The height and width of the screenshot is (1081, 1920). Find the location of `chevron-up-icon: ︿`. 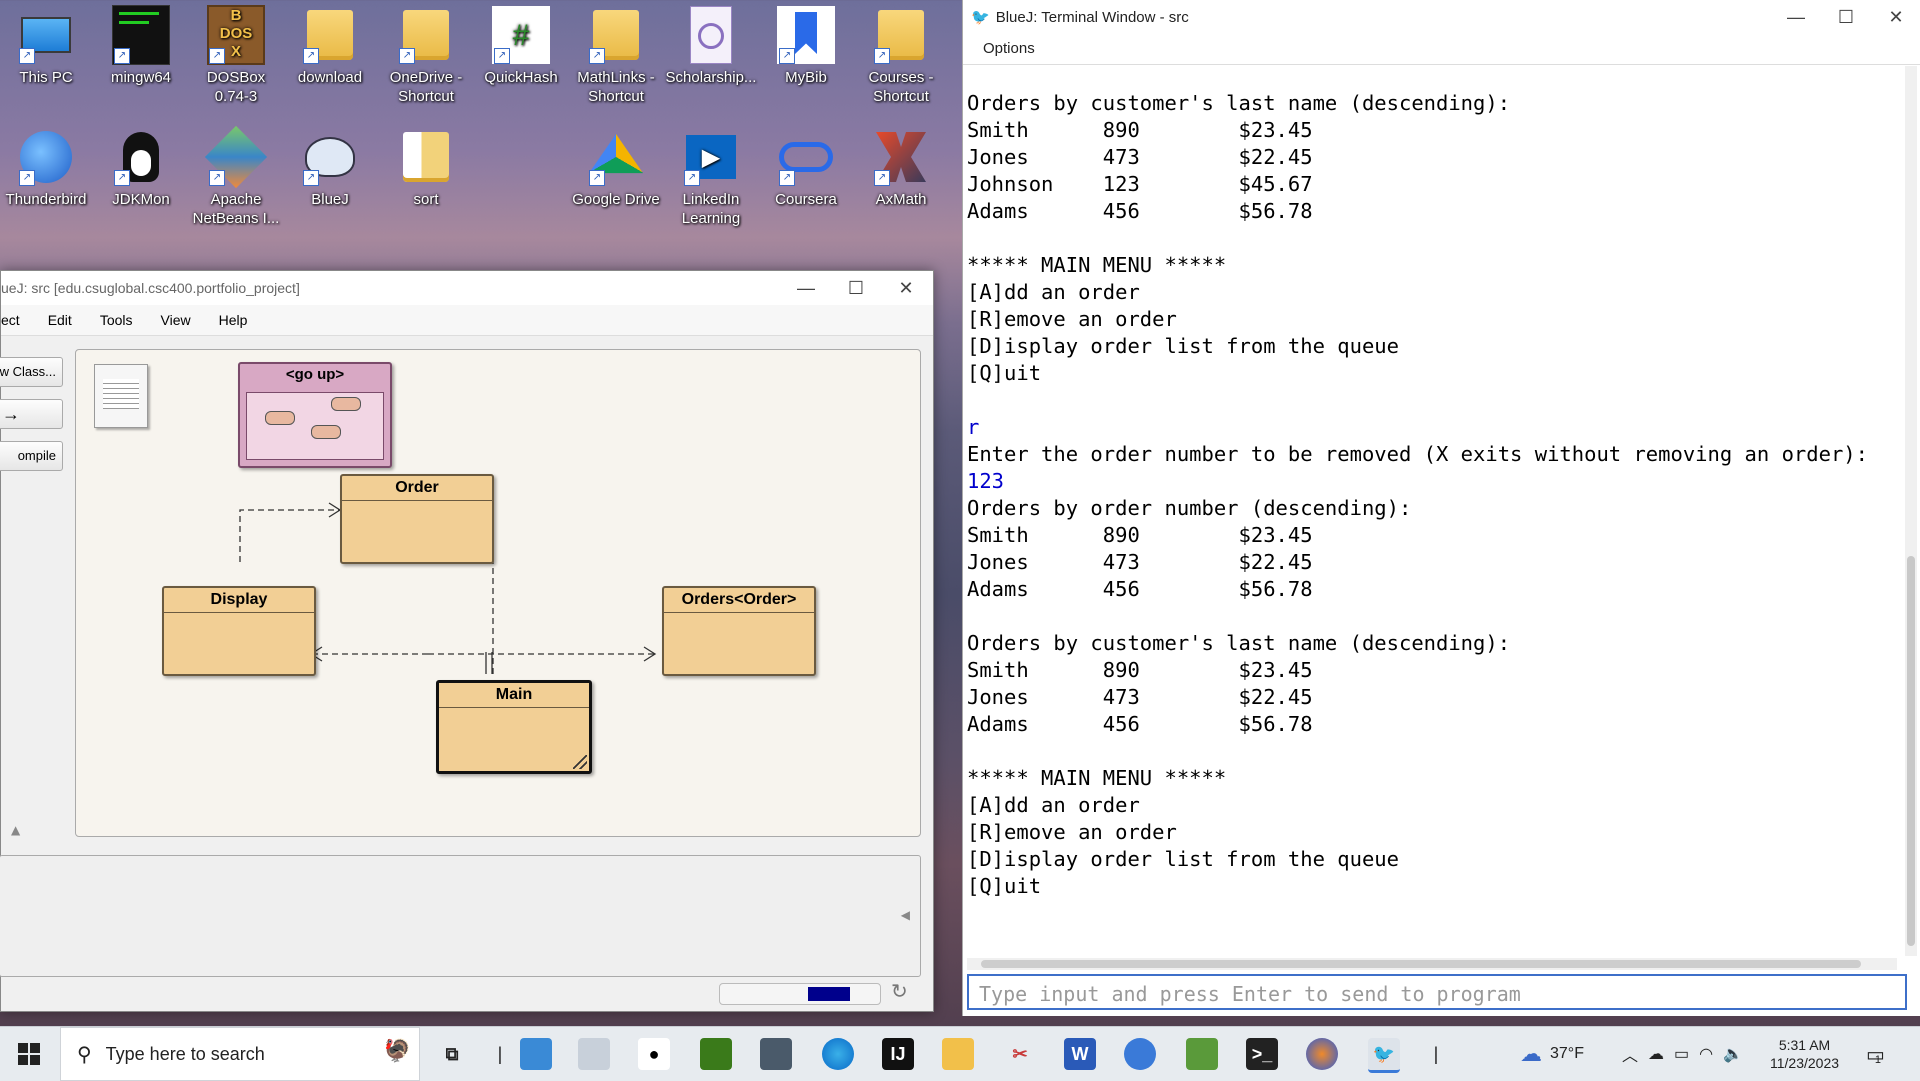

chevron-up-icon: ︿ is located at coordinates (1630, 1054).